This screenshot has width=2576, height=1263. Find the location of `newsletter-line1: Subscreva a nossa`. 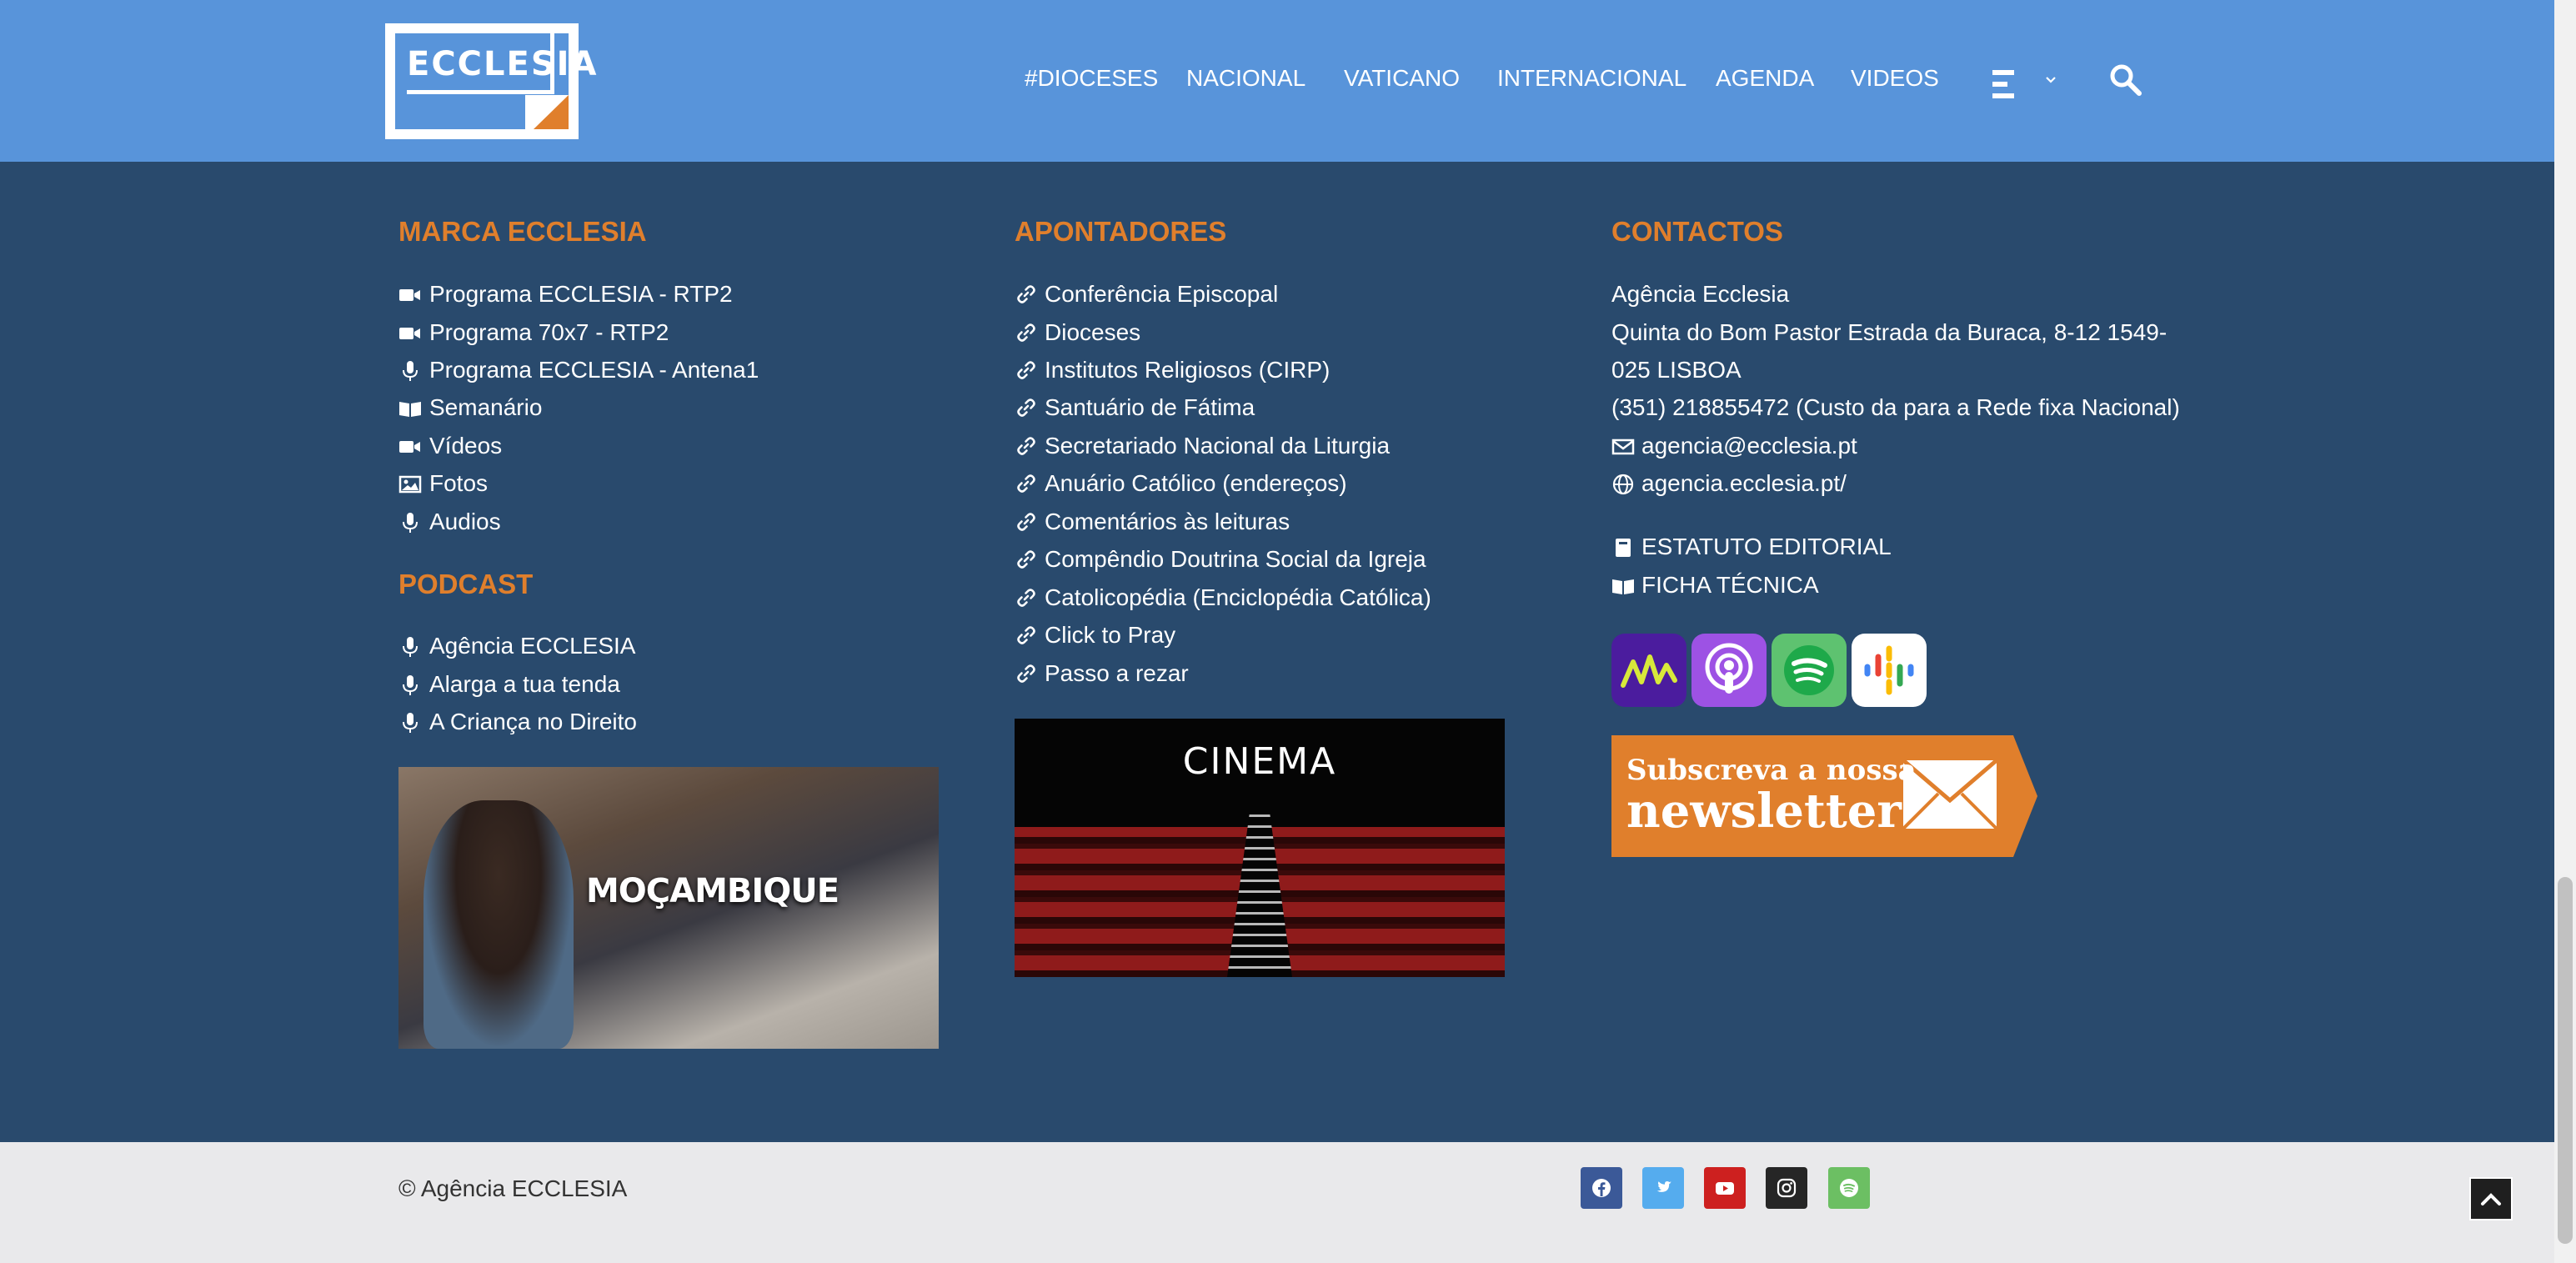

newsletter-line1: Subscreva a nossa is located at coordinates (1771, 770).